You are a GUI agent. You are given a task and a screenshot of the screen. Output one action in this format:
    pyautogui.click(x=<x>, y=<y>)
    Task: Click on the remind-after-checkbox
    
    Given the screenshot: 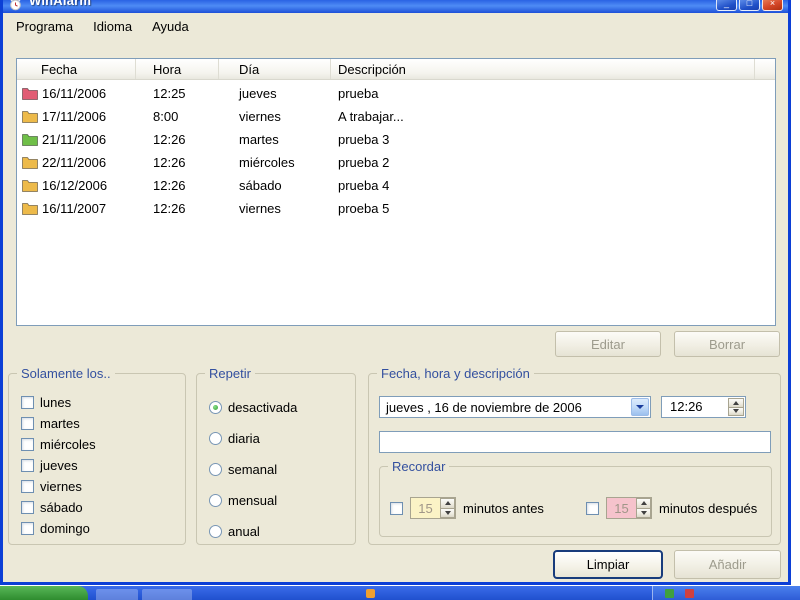 What is the action you would take?
    pyautogui.click(x=592, y=508)
    